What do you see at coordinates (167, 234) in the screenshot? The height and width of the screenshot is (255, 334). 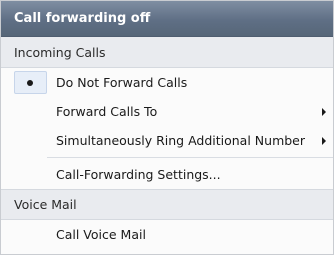 I see `menu-item-call-voice-mail: Call Voice Mail` at bounding box center [167, 234].